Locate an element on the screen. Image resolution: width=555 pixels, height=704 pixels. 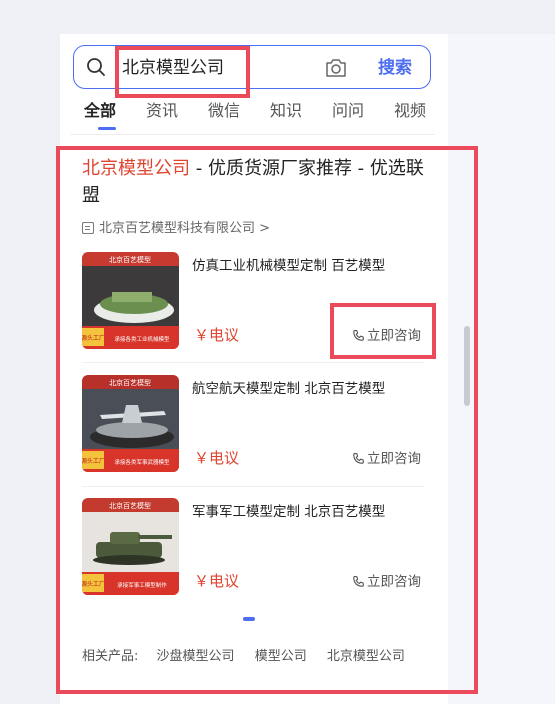
tab-knowledge: 知识 is located at coordinates (286, 111).